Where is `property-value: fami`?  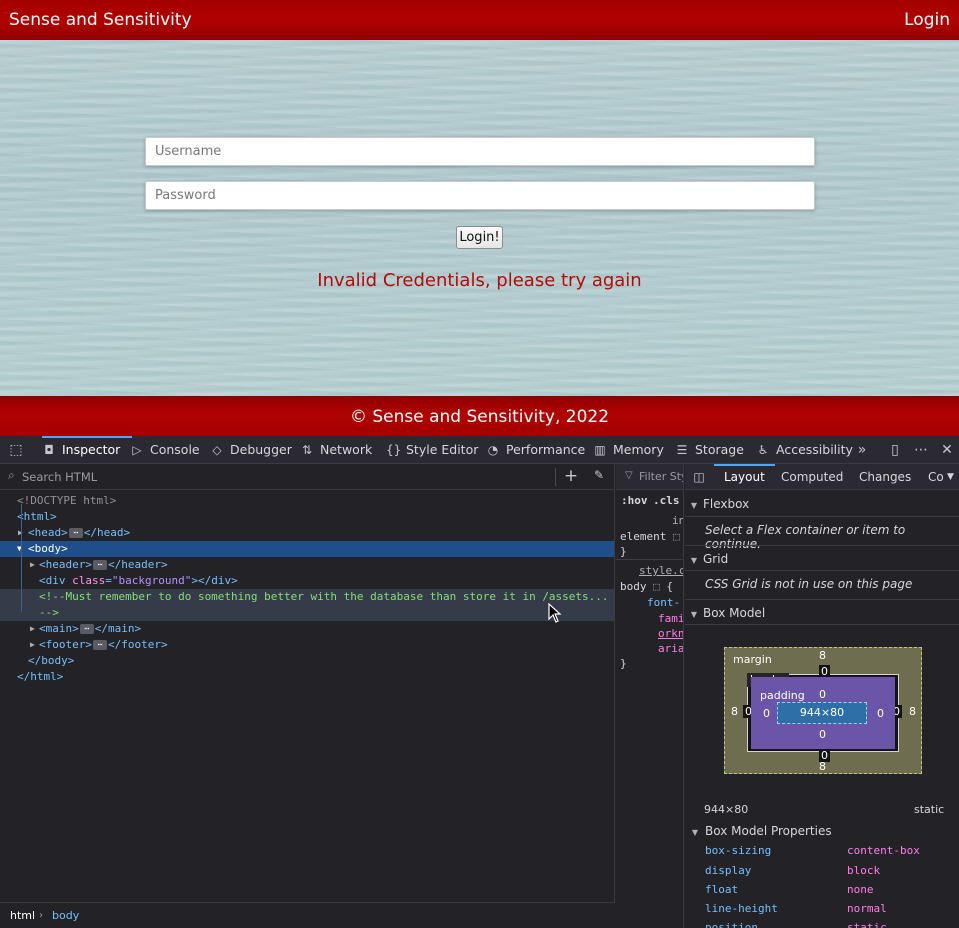 property-value: fami is located at coordinates (670, 618).